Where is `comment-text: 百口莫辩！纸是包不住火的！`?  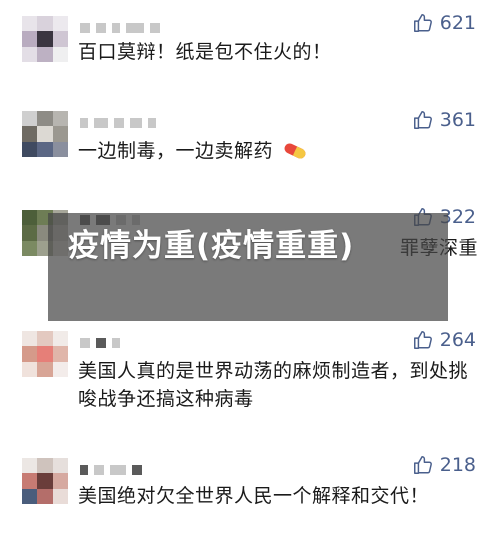
comment-text: 百口莫辩！纸是包不住火的！ is located at coordinates (205, 52).